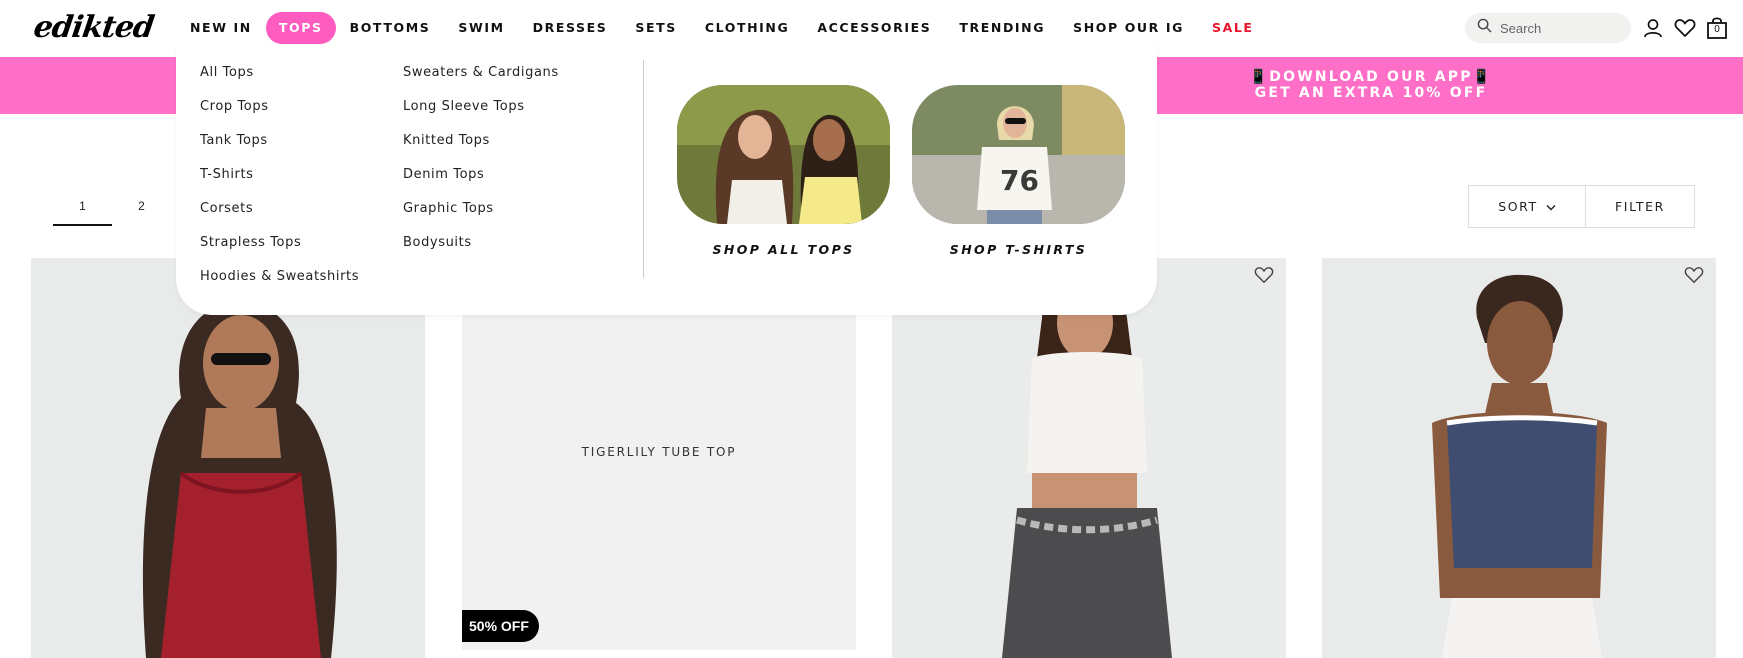 The width and height of the screenshot is (1743, 658). Describe the element at coordinates (300, 28) in the screenshot. I see `nav-tops: TOPS` at that location.